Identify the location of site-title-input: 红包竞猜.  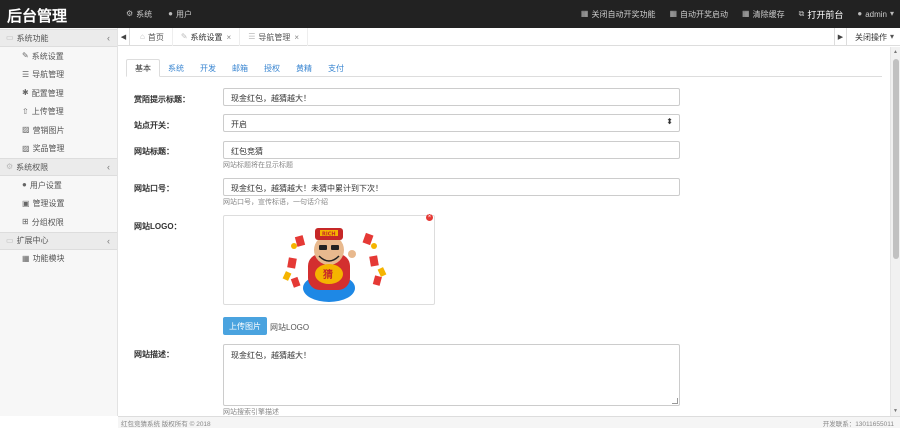
(451, 150).